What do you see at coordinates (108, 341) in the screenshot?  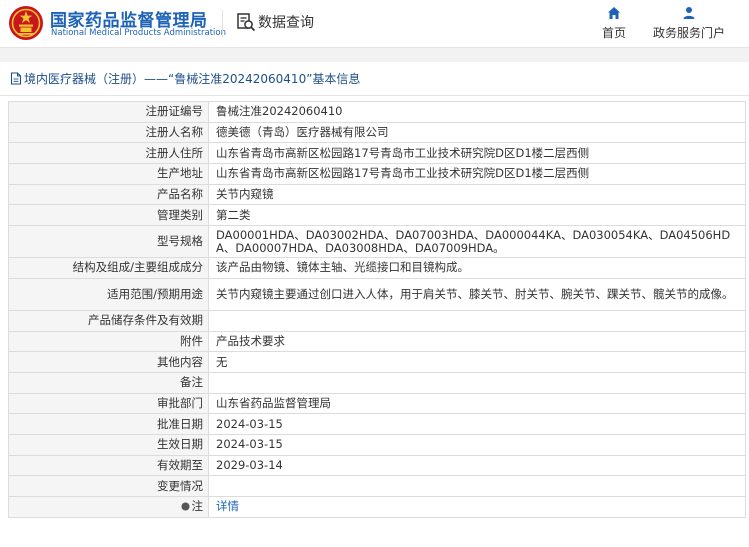 I see `field-label: 附件` at bounding box center [108, 341].